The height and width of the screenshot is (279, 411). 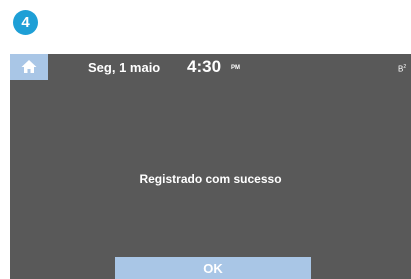 What do you see at coordinates (204, 66) in the screenshot?
I see `time-display: 4:30` at bounding box center [204, 66].